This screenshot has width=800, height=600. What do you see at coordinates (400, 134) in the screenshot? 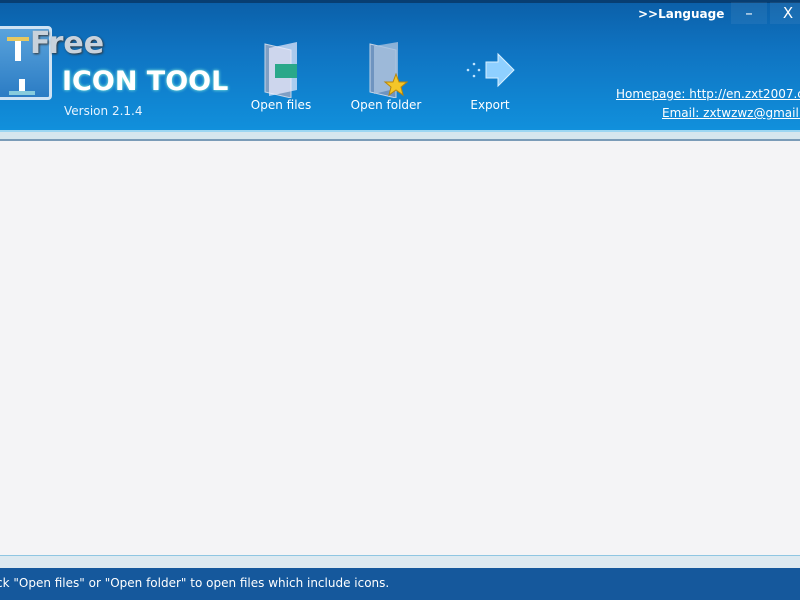
I see `header-divider` at bounding box center [400, 134].